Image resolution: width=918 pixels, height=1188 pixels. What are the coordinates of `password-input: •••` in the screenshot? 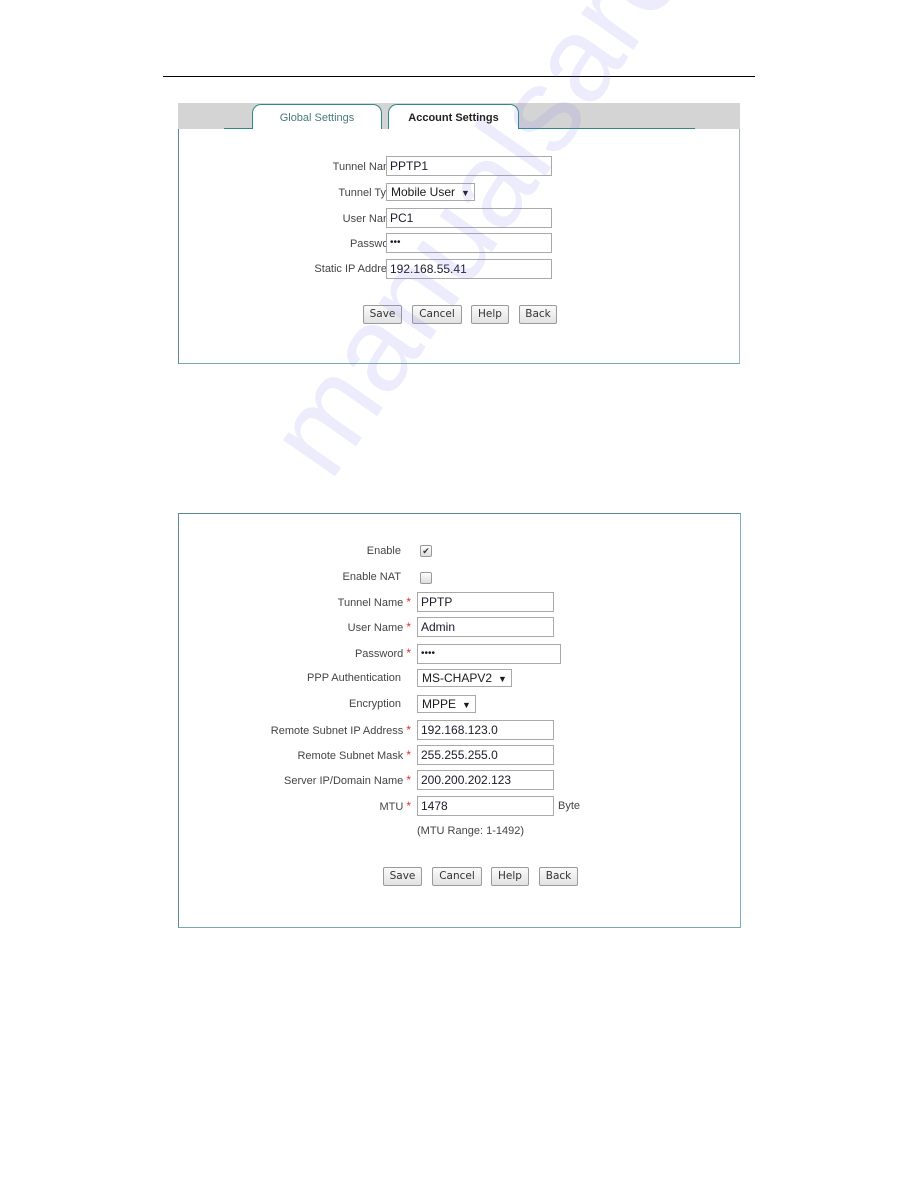 It's located at (469, 243).